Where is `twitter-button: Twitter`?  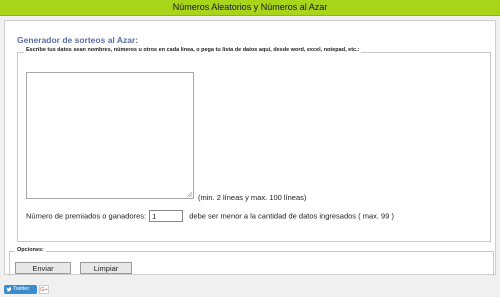 twitter-button: Twitter is located at coordinates (20, 289).